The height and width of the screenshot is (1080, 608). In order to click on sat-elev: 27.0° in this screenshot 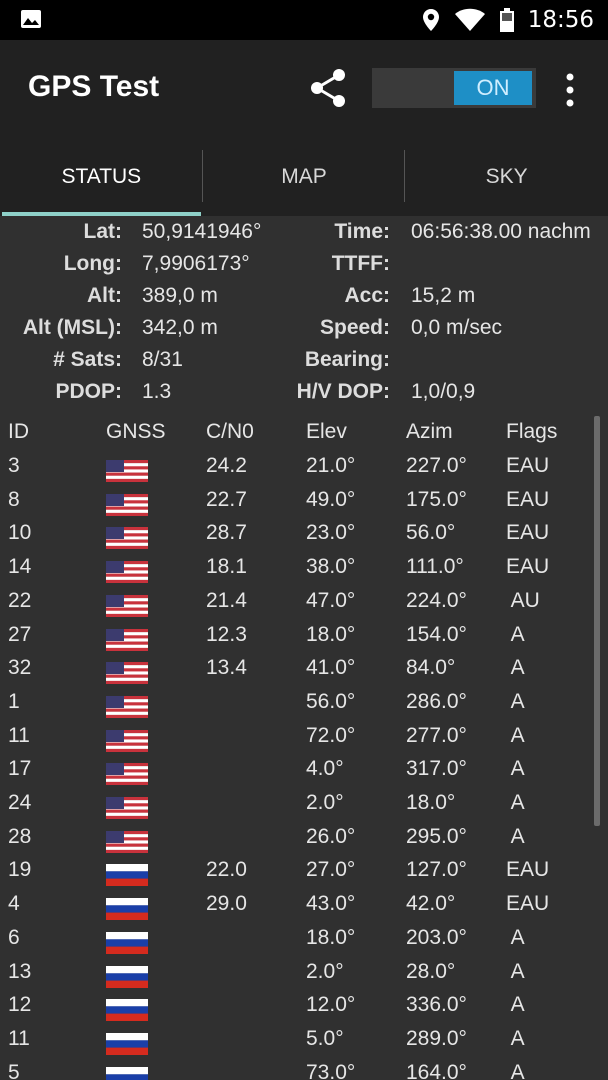, I will do `click(331, 870)`.